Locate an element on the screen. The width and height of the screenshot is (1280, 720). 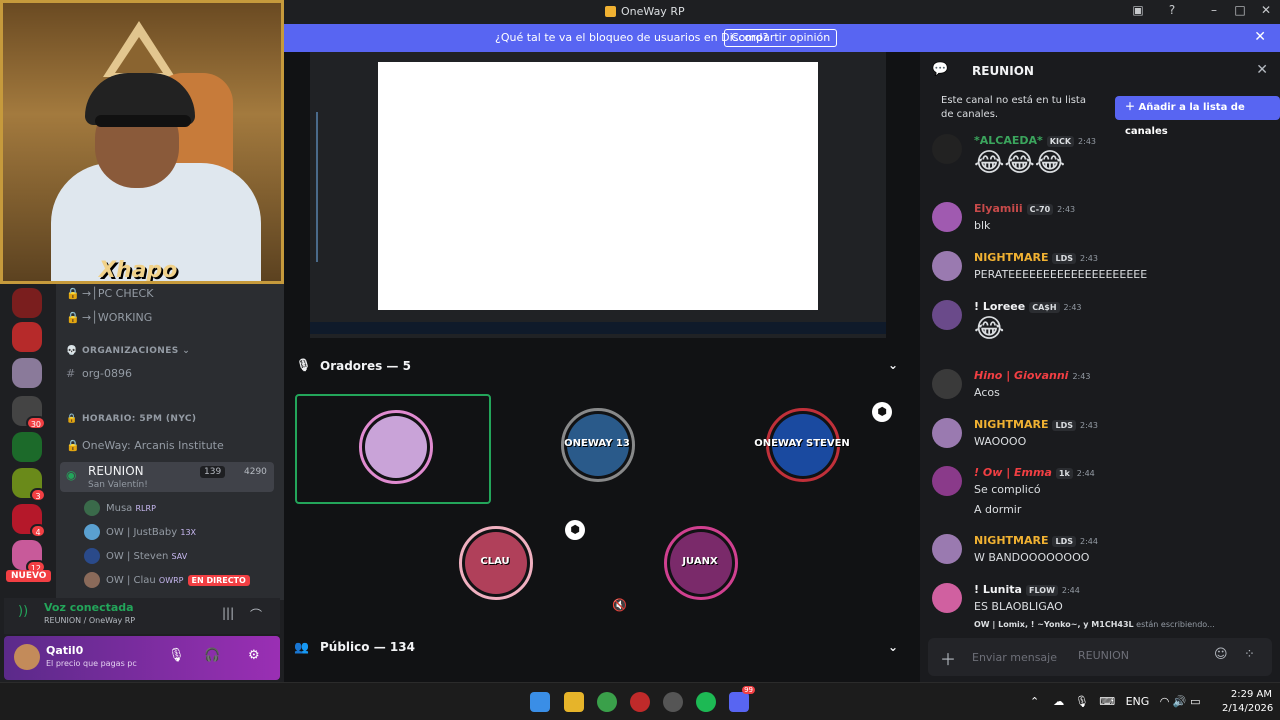
category-organizaciones: 💀 ORGANIZACIONES ⌄ is located at coordinates (128, 356).